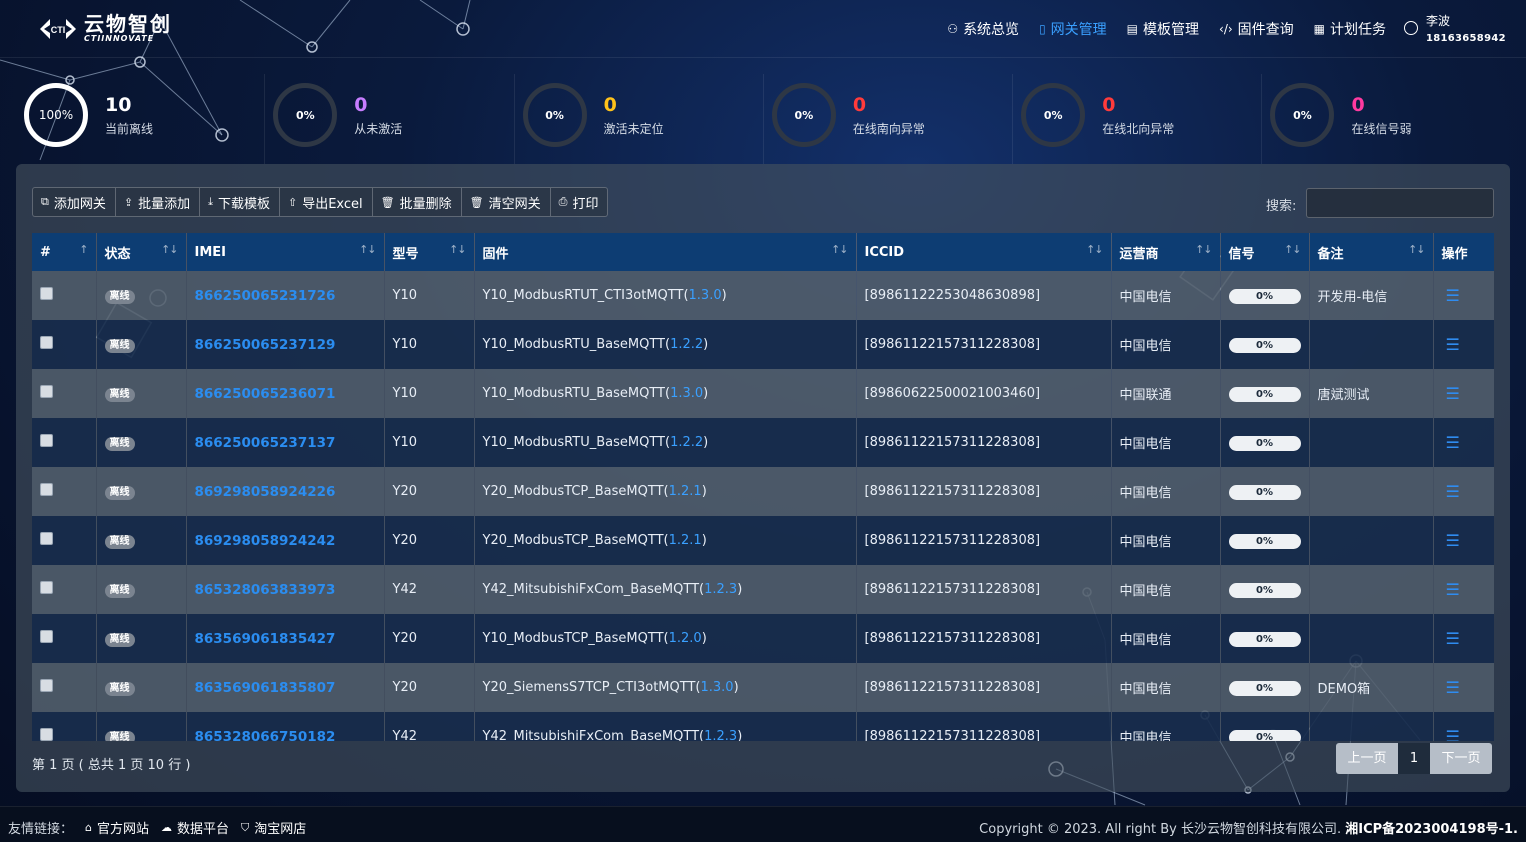 The width and height of the screenshot is (1526, 842). Describe the element at coordinates (506, 202) in the screenshot. I see `clear-gateways-button: 🗑 清空网关` at that location.